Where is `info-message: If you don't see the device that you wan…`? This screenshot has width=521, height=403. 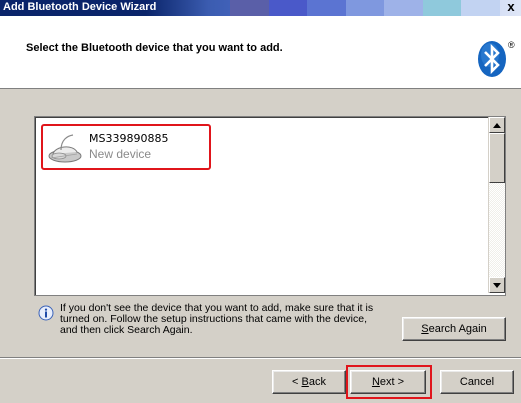
info-message: If you don't see the device that you wan… is located at coordinates (225, 319).